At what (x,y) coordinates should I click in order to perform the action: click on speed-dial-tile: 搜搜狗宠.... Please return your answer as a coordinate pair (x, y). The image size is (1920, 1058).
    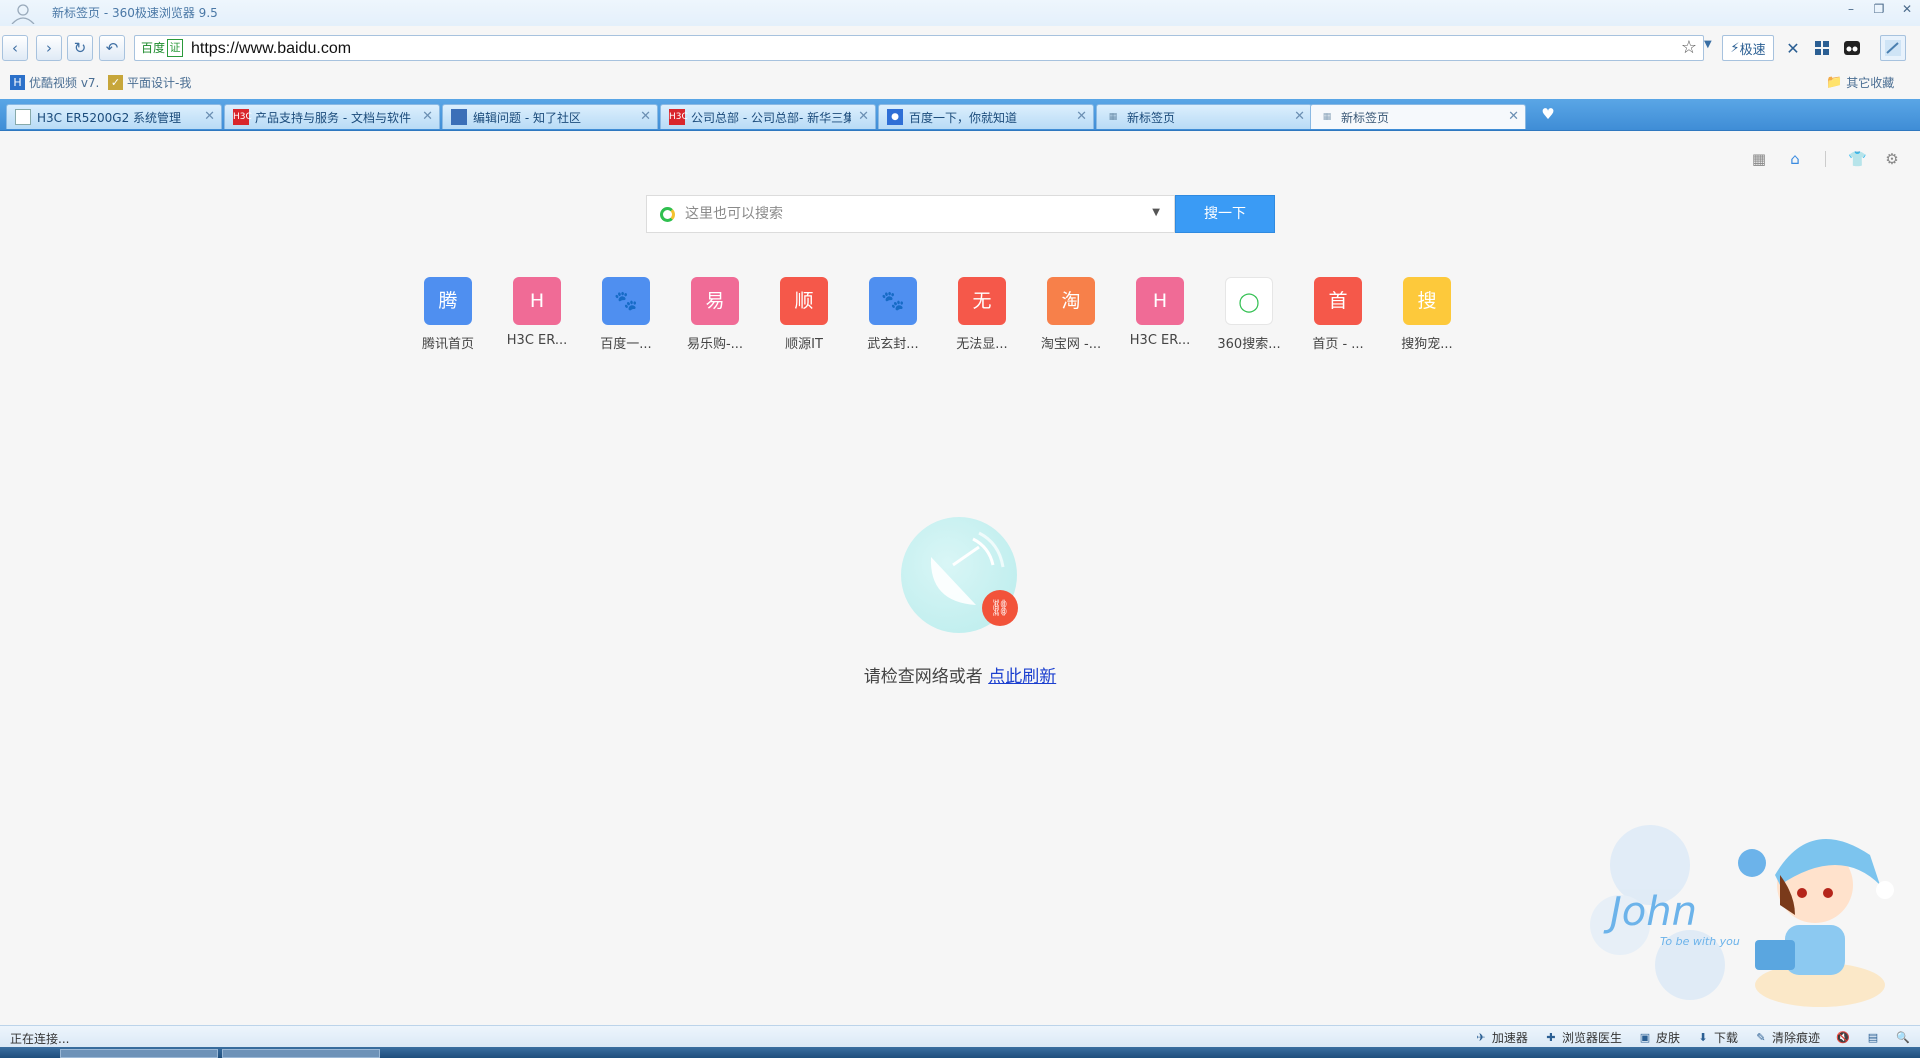
    Looking at the image, I should click on (1427, 314).